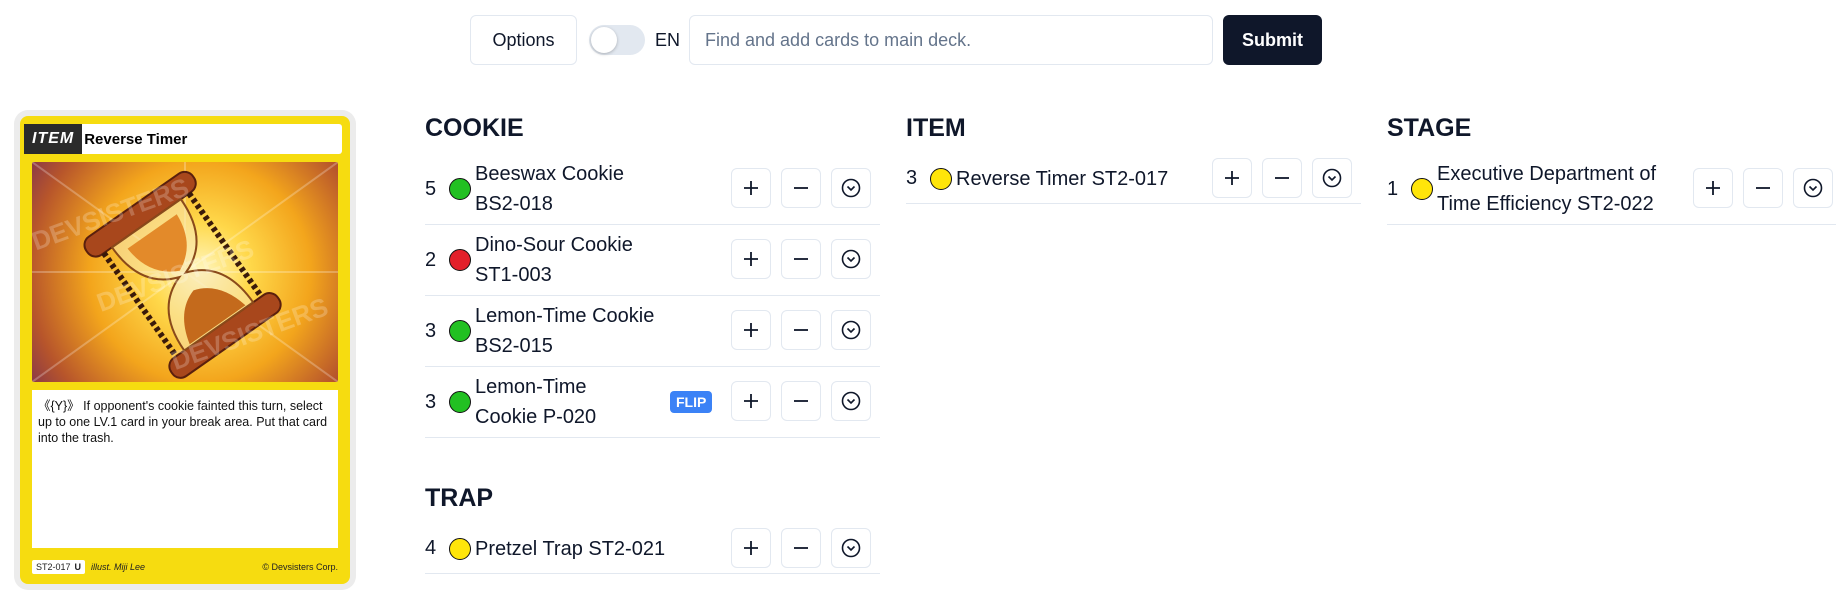  Describe the element at coordinates (474, 127) in the screenshot. I see `section-title: COOKIE` at that location.